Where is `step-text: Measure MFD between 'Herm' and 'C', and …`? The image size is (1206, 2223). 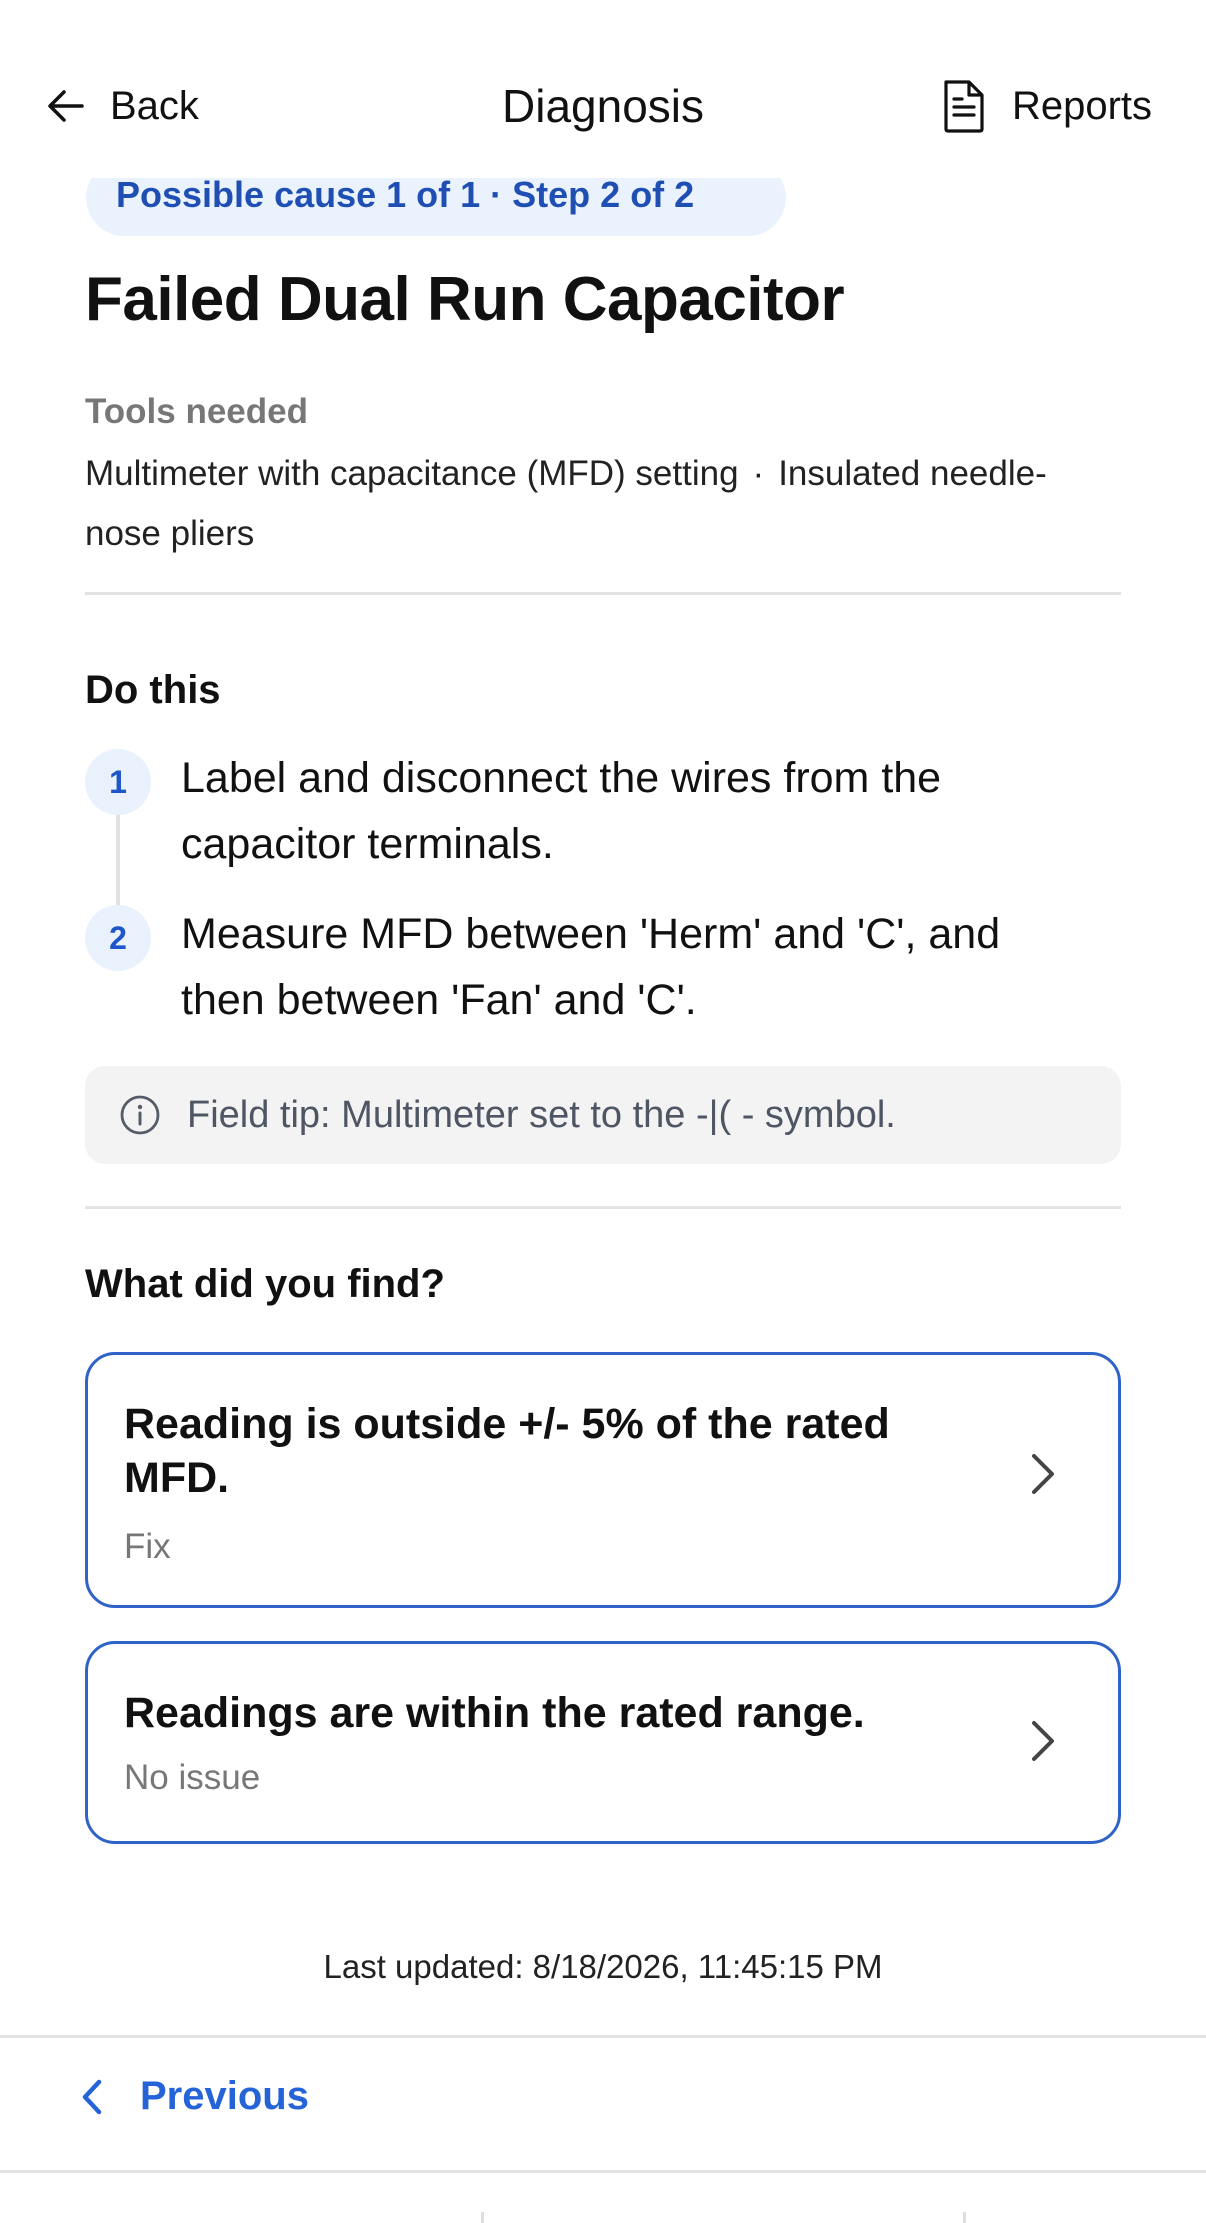 step-text: Measure MFD between 'Herm' and 'C', and … is located at coordinates (591, 967).